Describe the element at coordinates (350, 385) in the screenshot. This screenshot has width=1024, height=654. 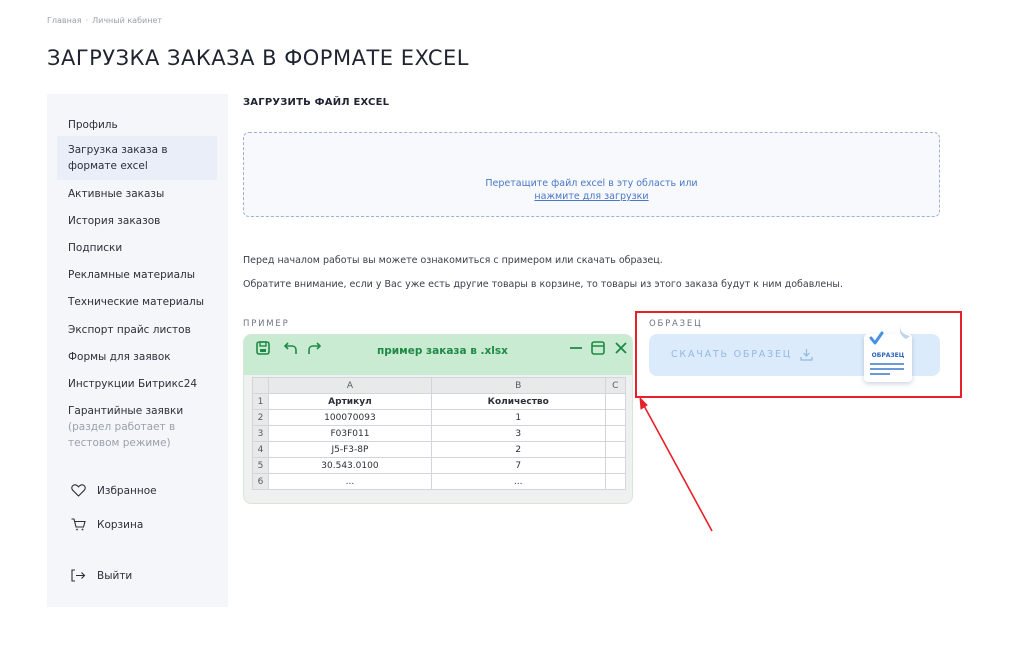
I see `column-header: A` at that location.